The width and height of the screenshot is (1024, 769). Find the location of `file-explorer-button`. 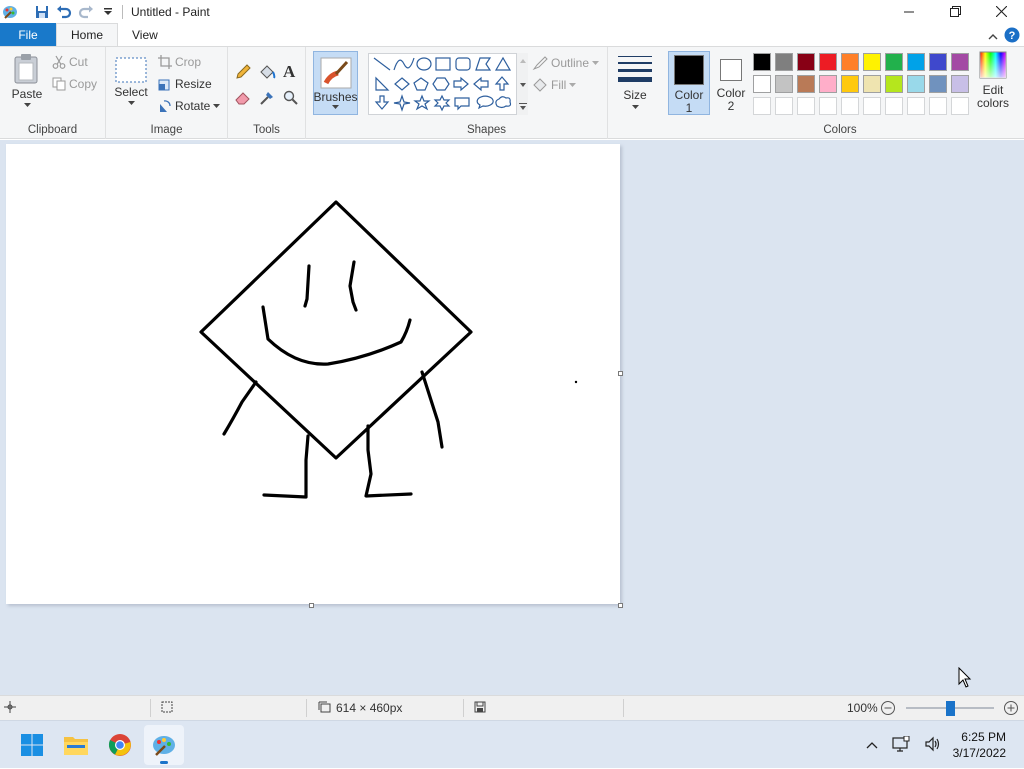

file-explorer-button is located at coordinates (76, 745).